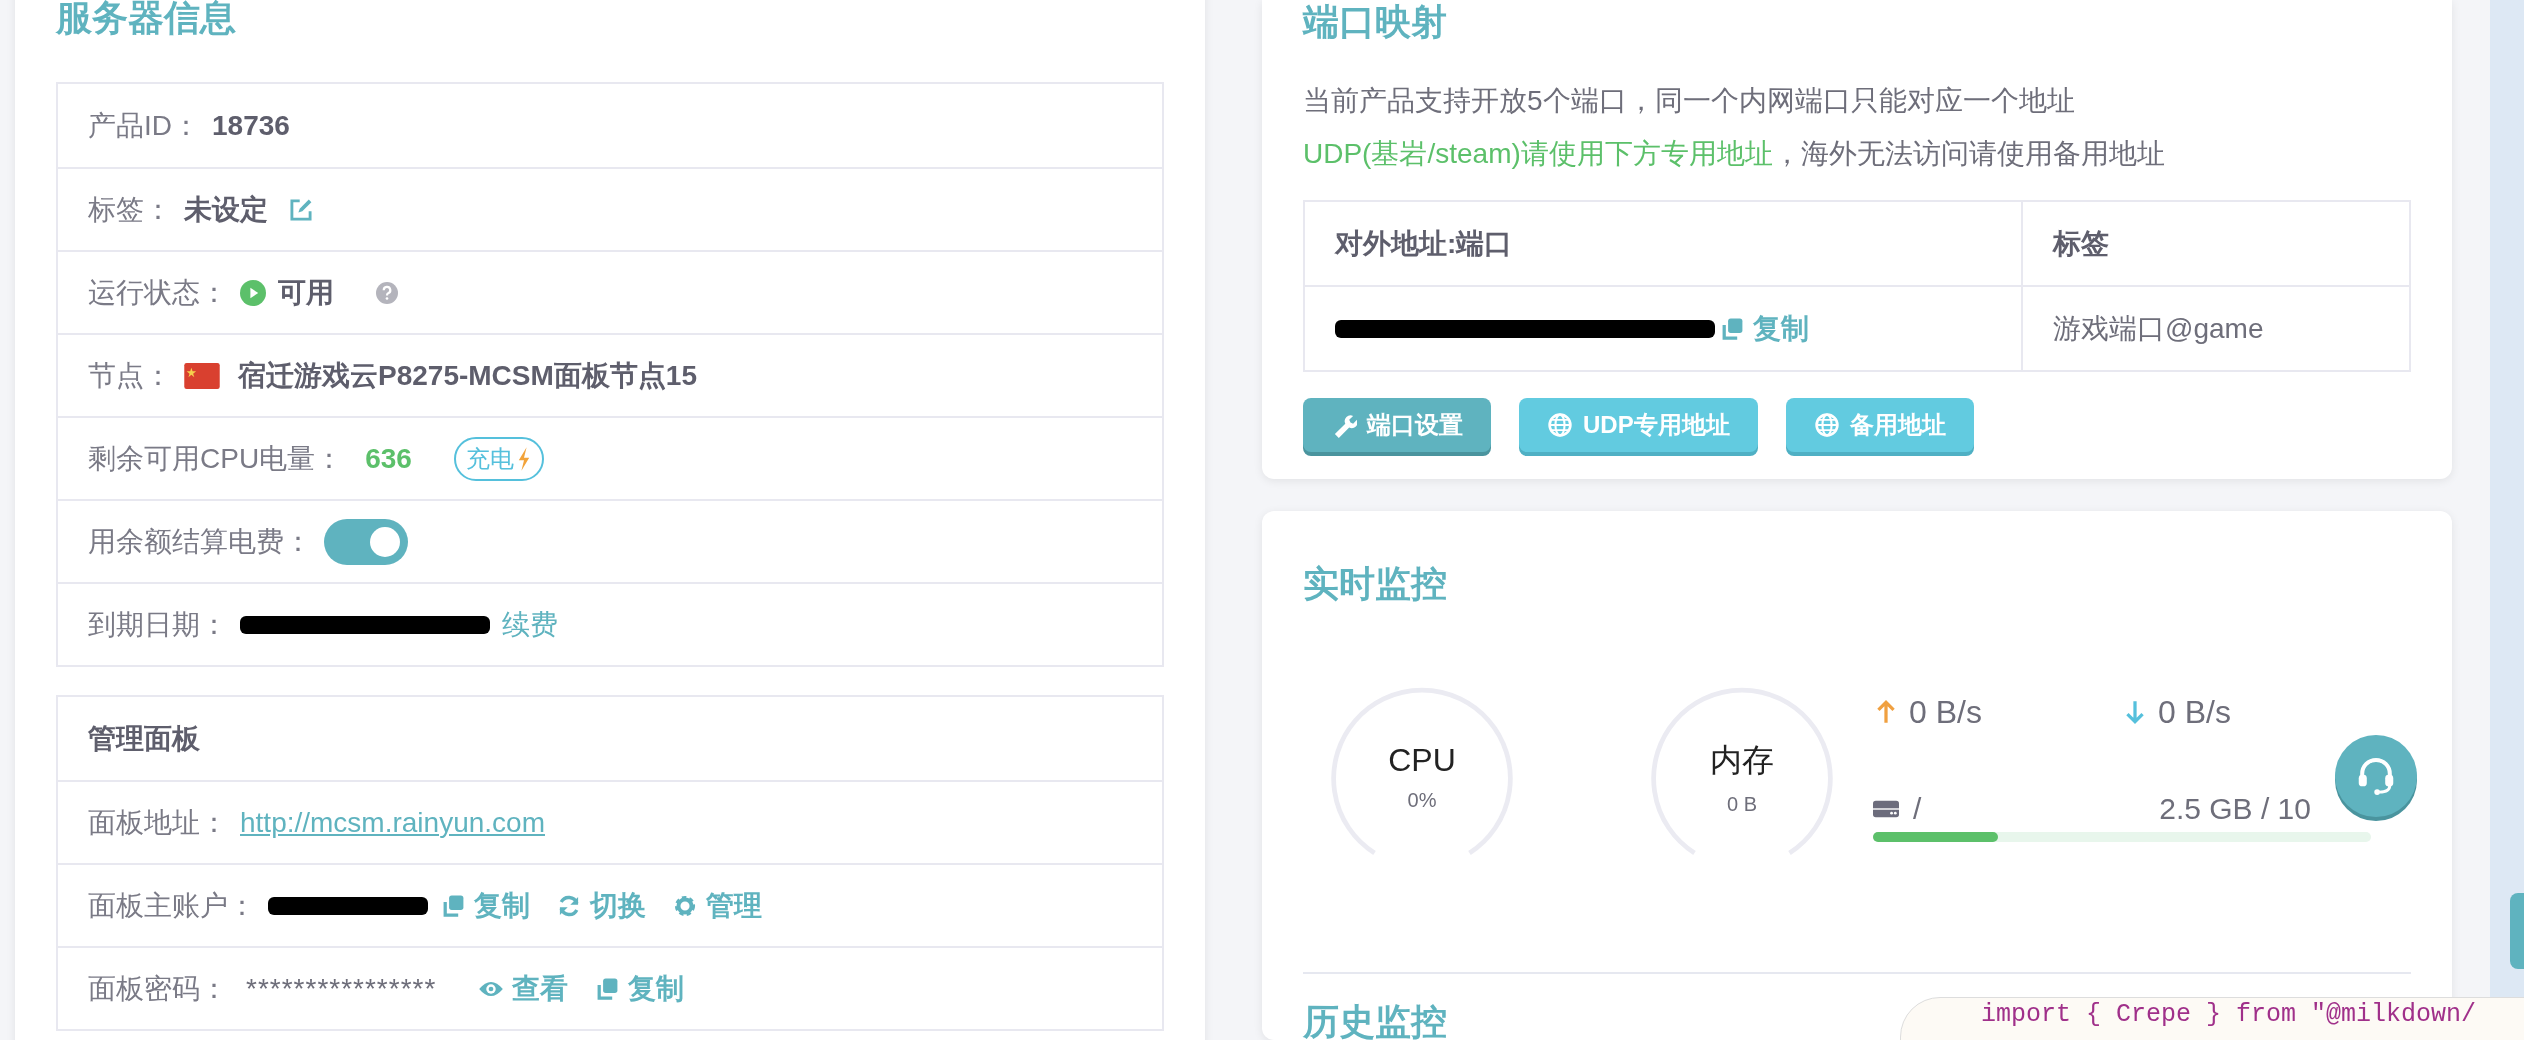 This screenshot has height=1040, width=2524. I want to click on field-label: 运行状态：, so click(158, 292).